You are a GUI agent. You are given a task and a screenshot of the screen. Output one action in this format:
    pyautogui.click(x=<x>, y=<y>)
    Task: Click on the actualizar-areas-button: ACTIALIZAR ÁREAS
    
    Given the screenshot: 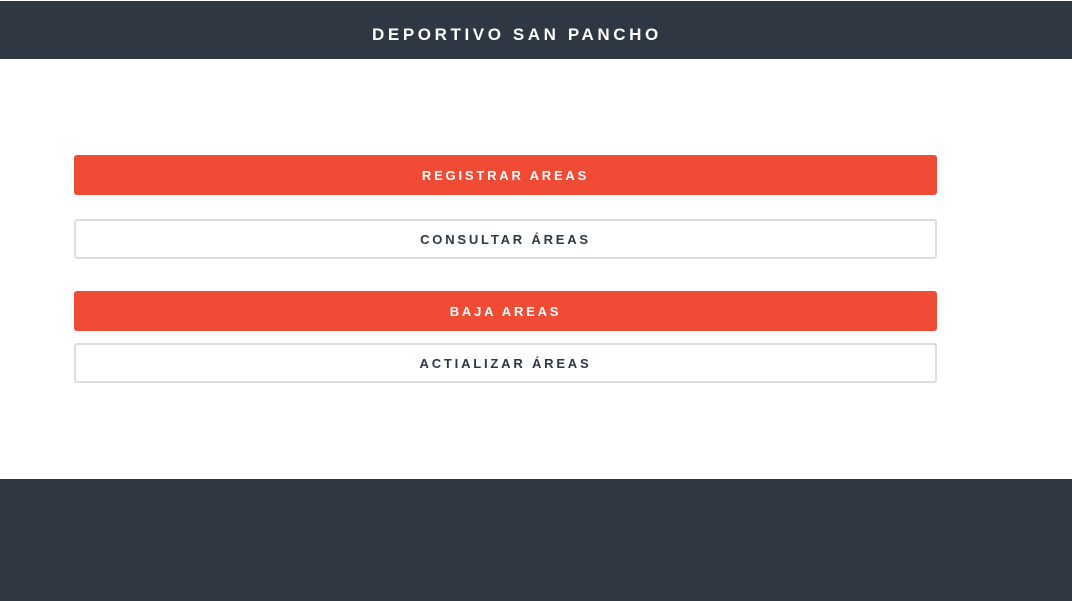 What is the action you would take?
    pyautogui.click(x=505, y=363)
    